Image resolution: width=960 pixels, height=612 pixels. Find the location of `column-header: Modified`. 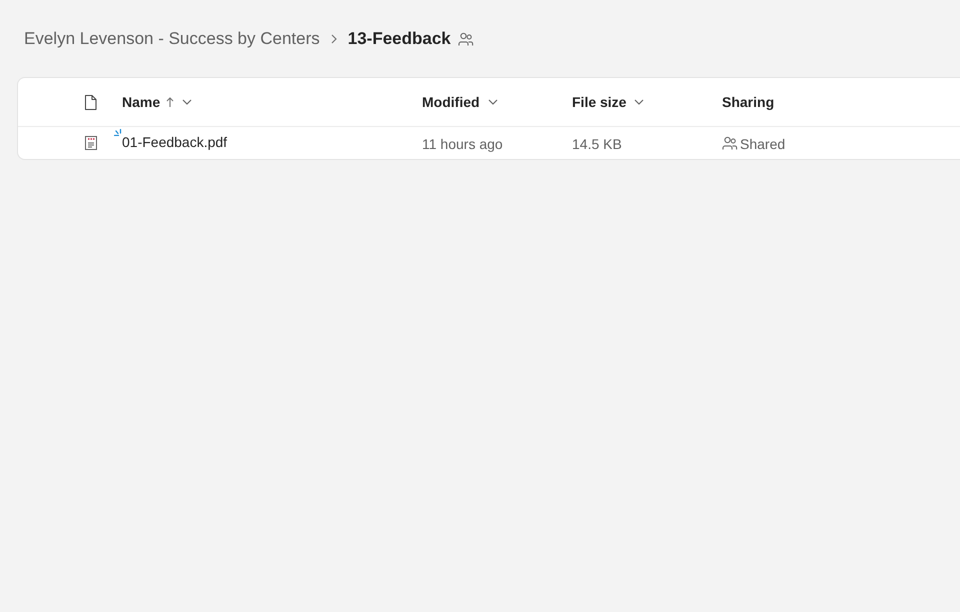

column-header: Modified is located at coordinates (460, 102).